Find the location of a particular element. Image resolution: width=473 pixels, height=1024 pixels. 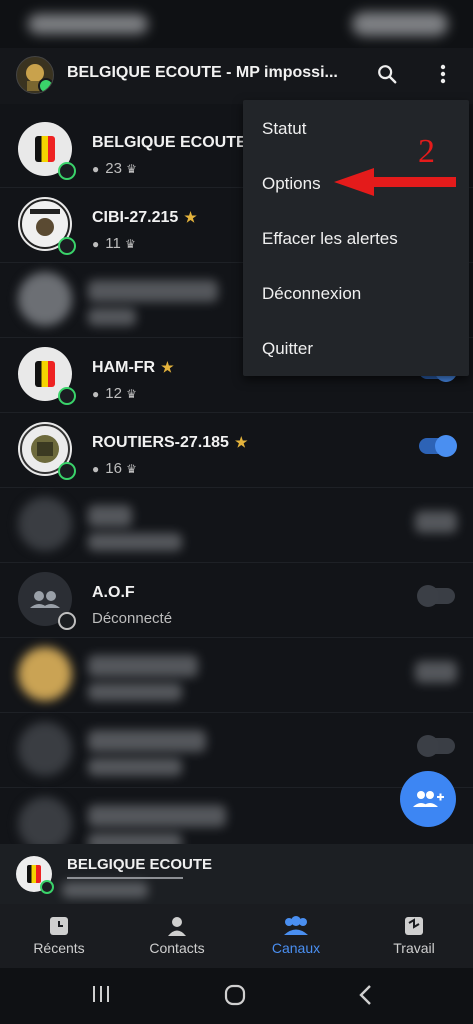

tab-canaux: Canaux is located at coordinates (296, 934).